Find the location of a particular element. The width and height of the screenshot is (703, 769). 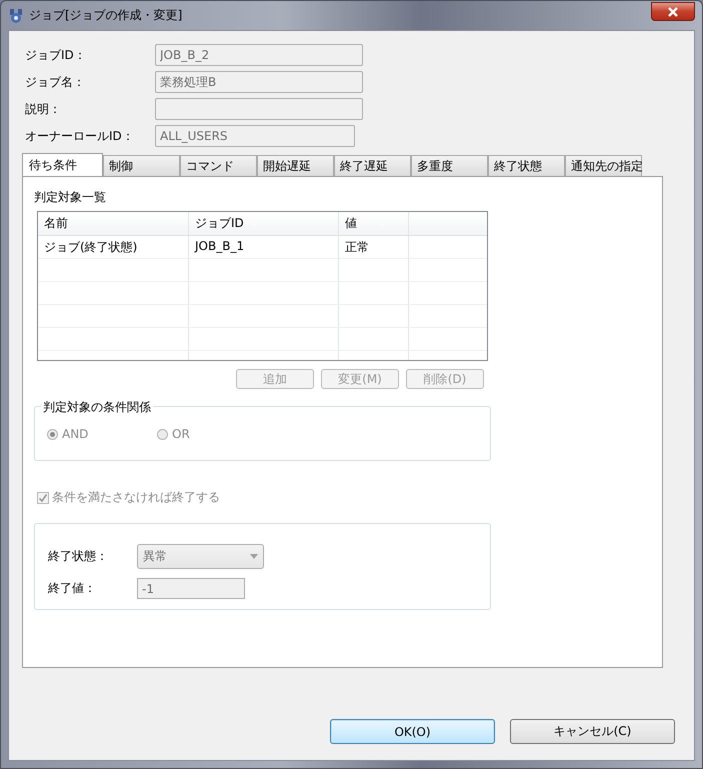

tab: 終了遅延 is located at coordinates (372, 165).